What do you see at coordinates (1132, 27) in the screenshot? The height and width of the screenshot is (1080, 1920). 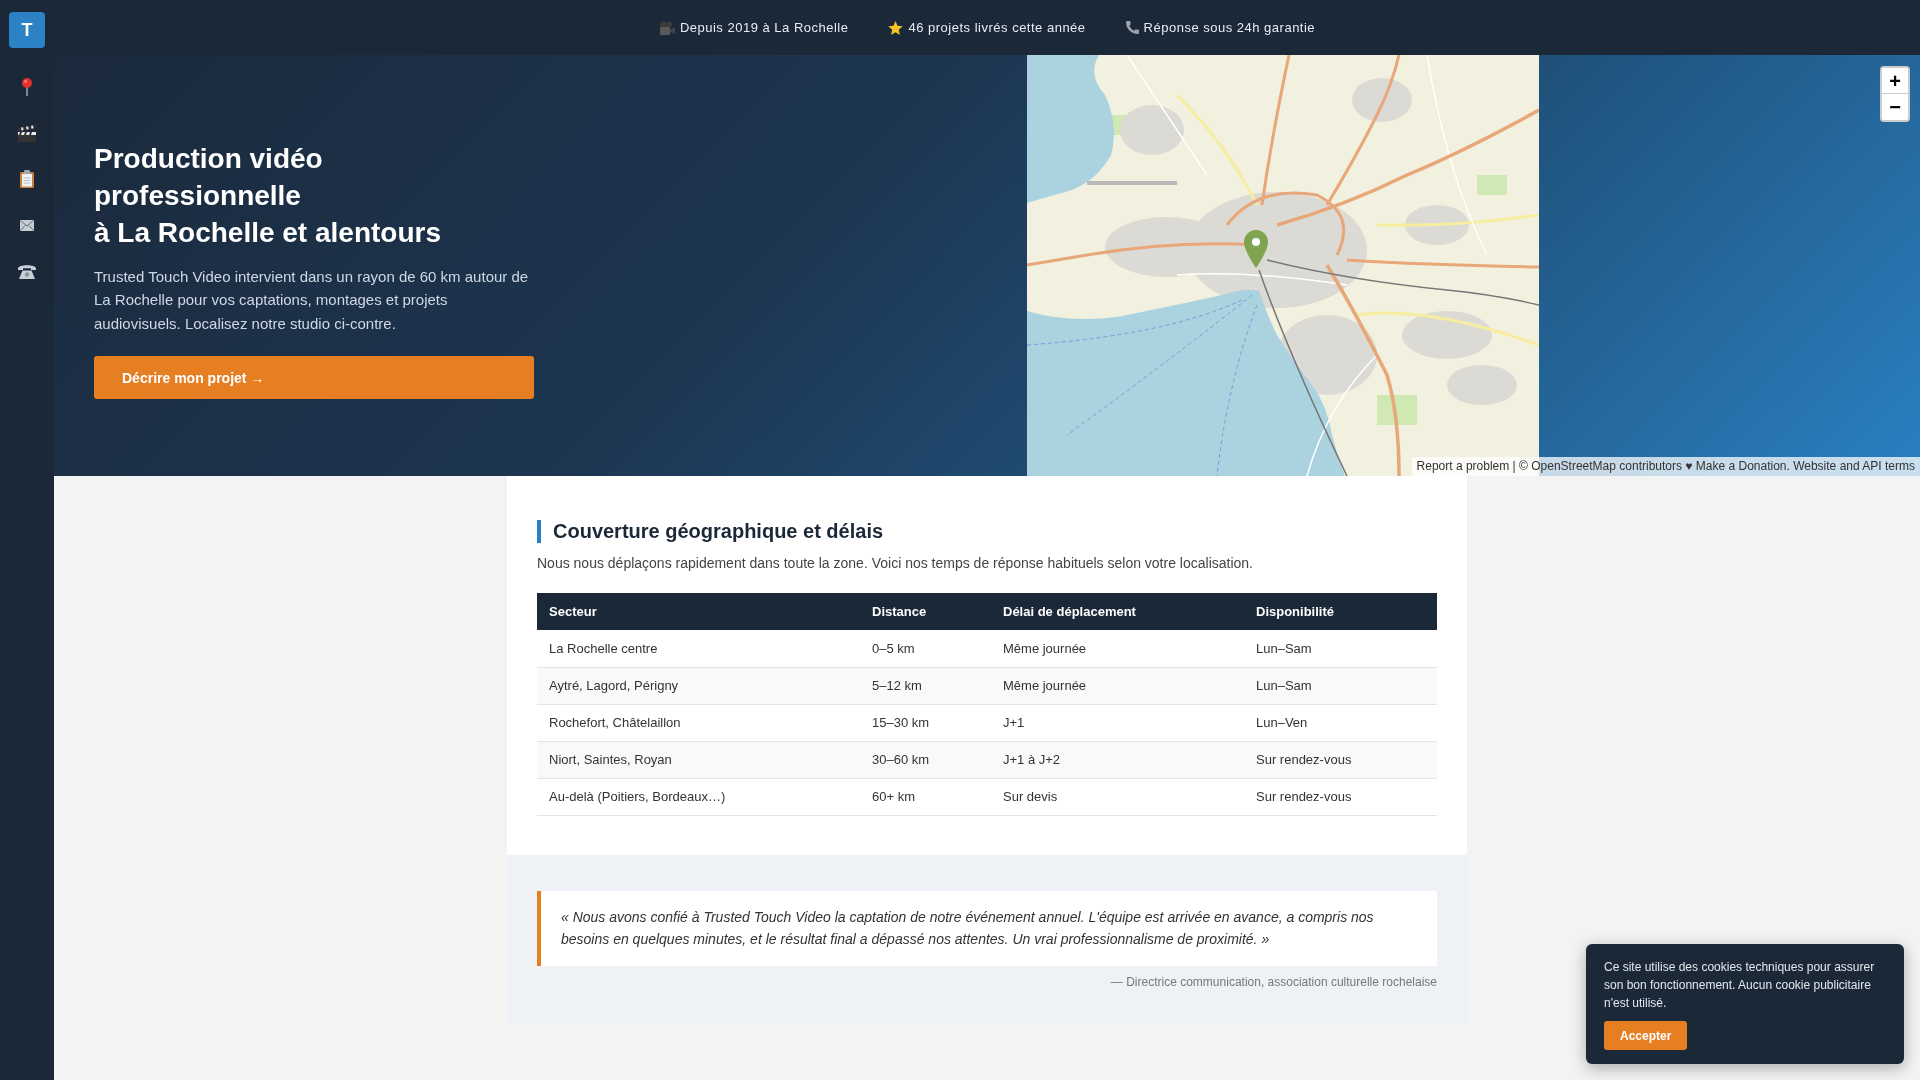 I see `phone-icon` at bounding box center [1132, 27].